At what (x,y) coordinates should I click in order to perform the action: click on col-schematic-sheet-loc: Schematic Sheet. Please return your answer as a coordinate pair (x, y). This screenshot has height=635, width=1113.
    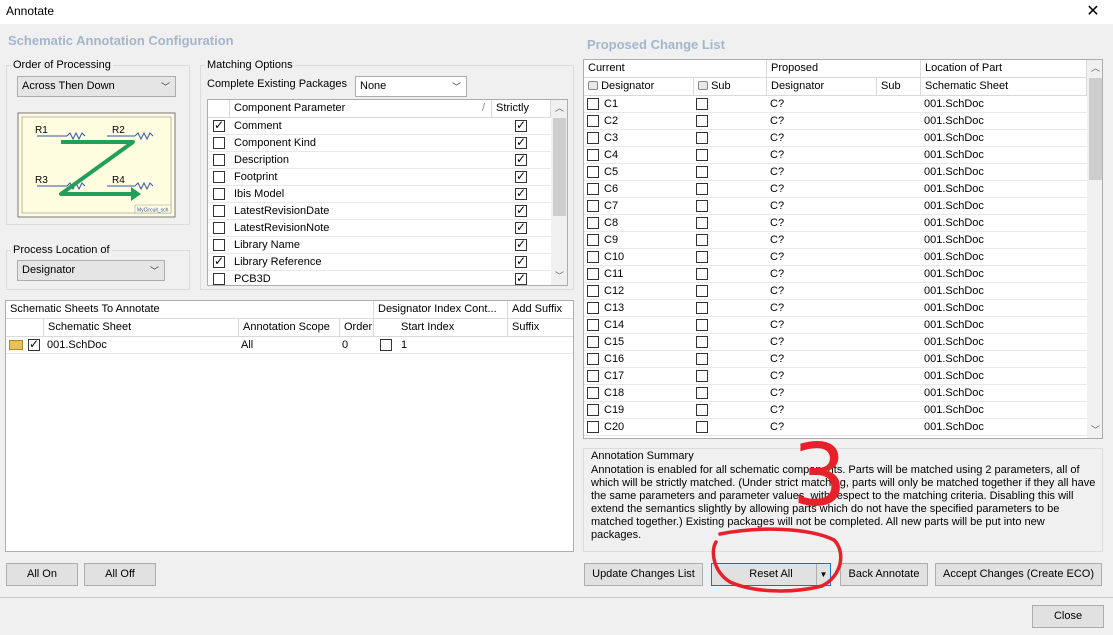
    Looking at the image, I should click on (1004, 87).